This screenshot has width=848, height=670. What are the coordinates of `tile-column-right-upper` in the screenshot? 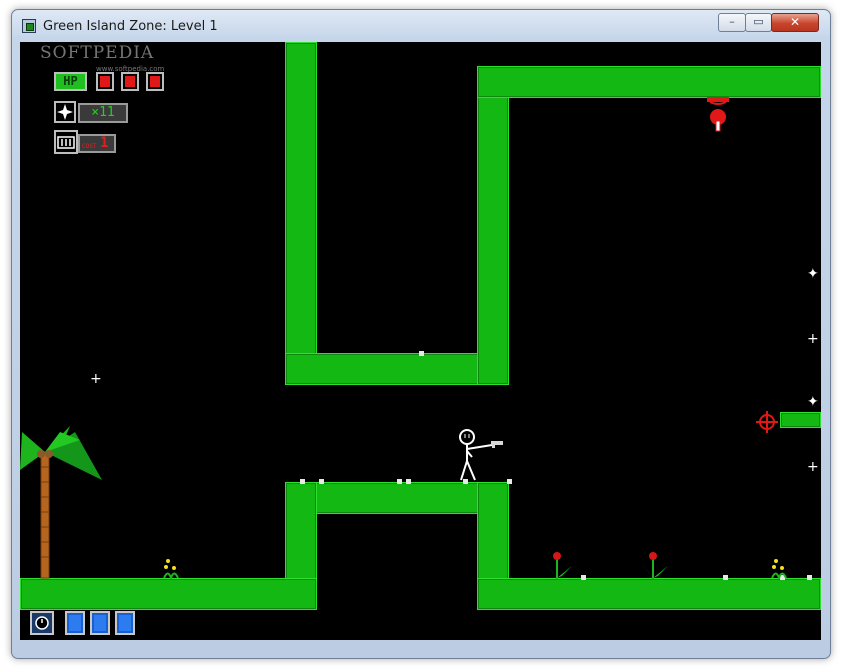 It's located at (493, 225).